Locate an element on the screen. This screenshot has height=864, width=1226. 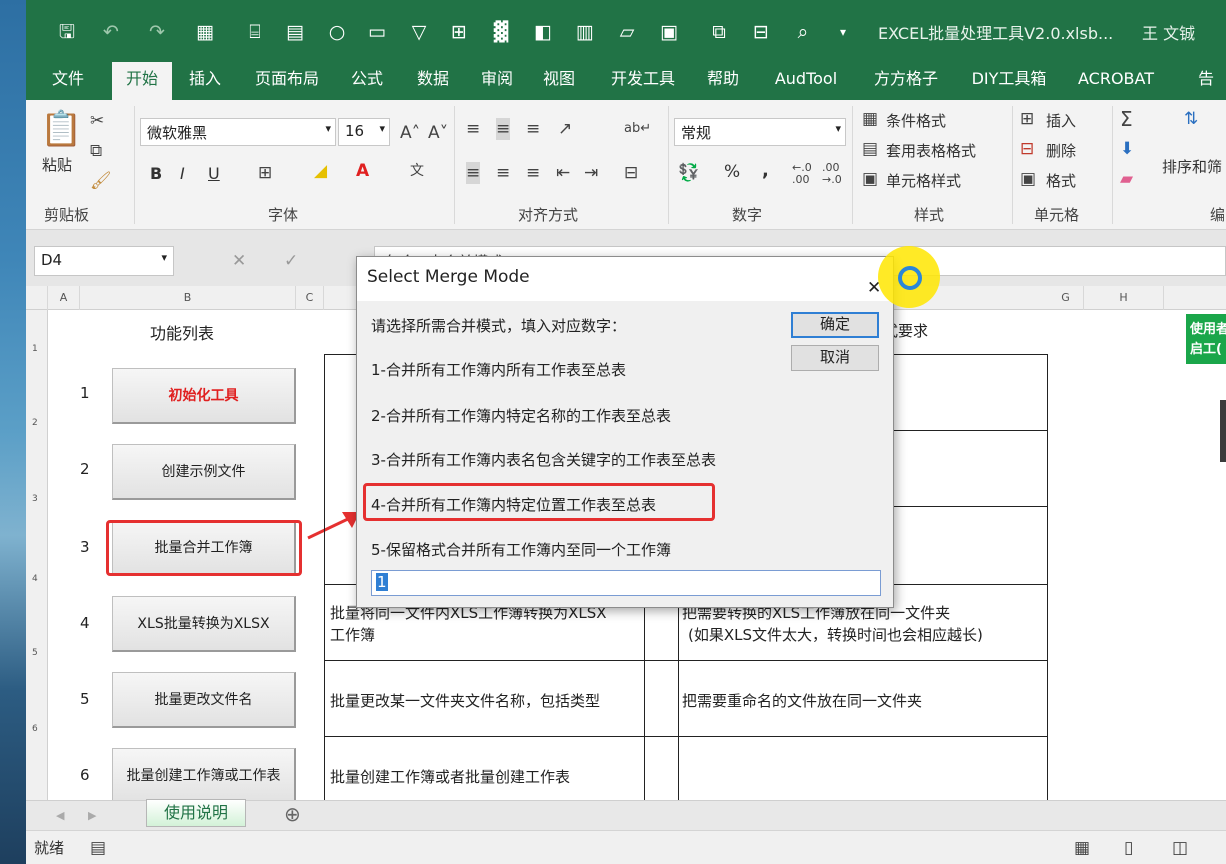
column-header: A is located at coordinates (64, 298).